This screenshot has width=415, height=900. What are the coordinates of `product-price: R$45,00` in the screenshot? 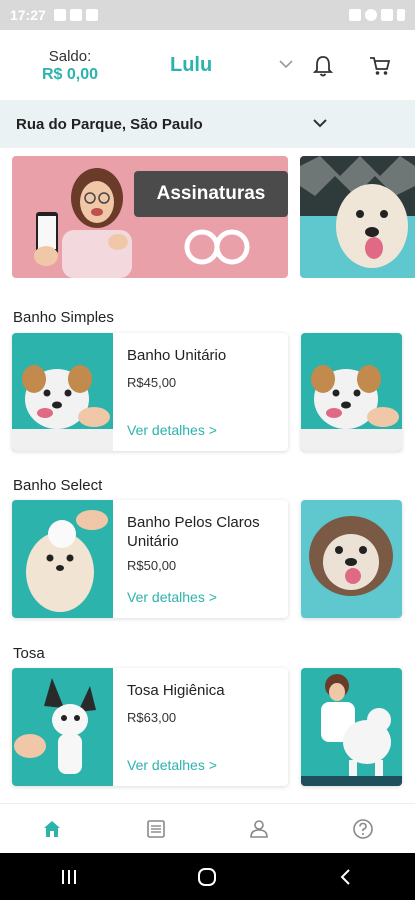 It's located at (152, 382).